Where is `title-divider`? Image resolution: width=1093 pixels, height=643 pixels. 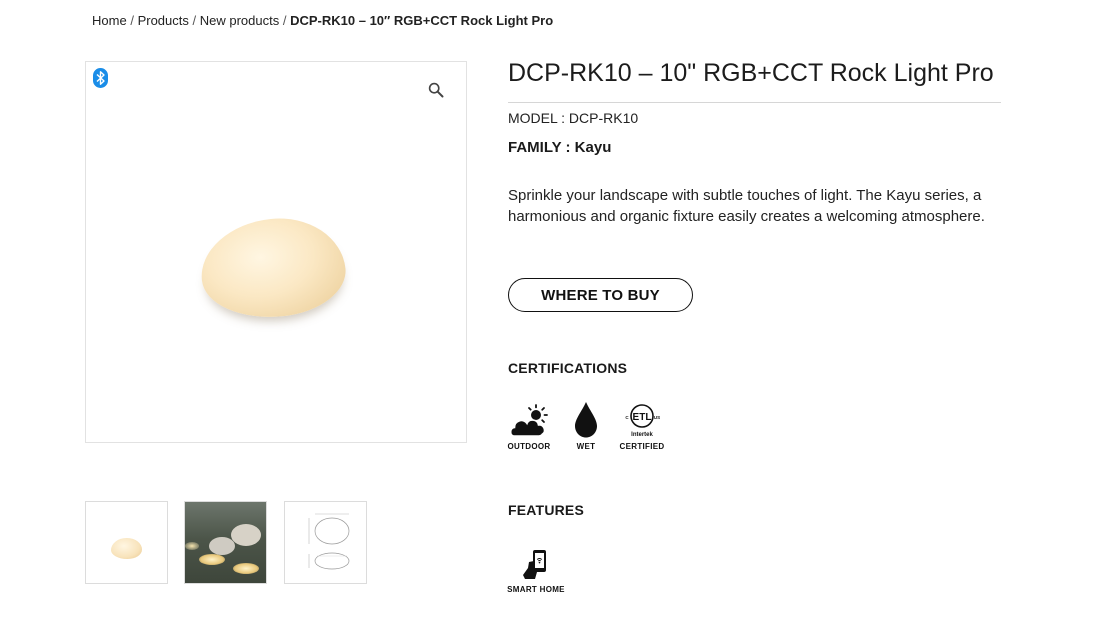 title-divider is located at coordinates (754, 102).